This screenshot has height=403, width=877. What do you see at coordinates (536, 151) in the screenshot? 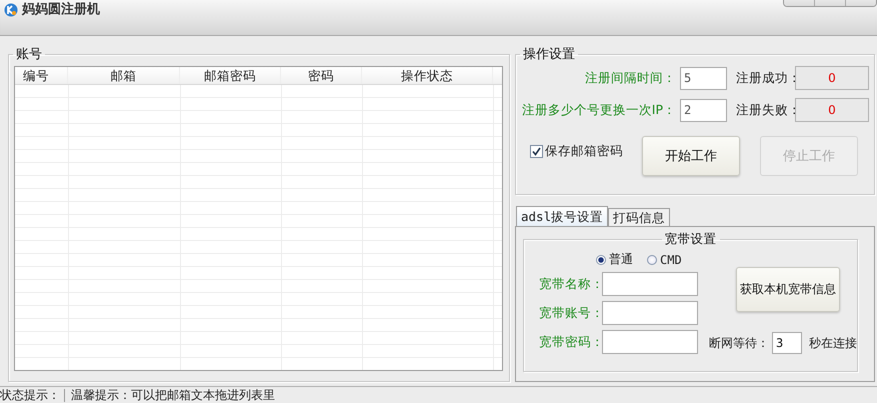
I see `check-icon` at bounding box center [536, 151].